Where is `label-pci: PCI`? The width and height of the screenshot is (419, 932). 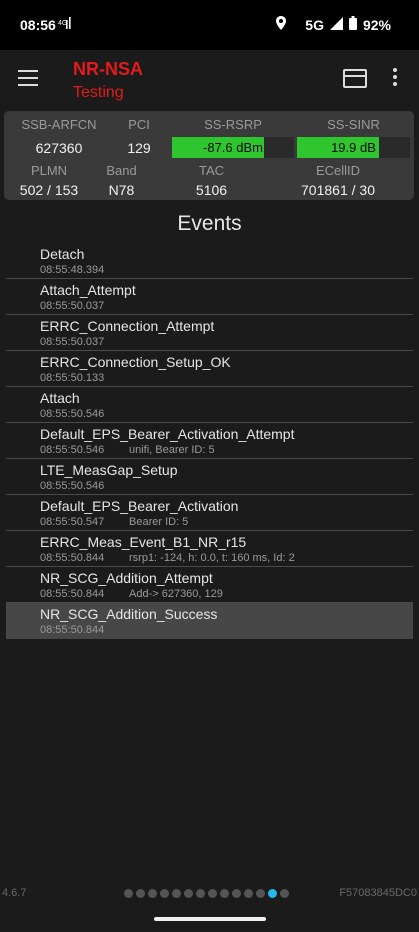 label-pci: PCI is located at coordinates (139, 124).